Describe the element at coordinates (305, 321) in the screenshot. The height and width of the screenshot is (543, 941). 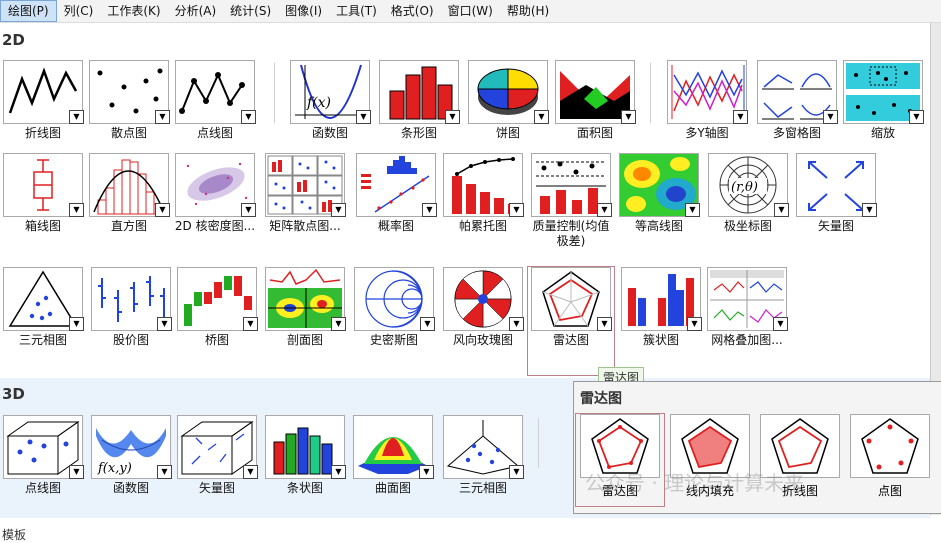
I see `plot-profile: ▼ 剖面图` at that location.